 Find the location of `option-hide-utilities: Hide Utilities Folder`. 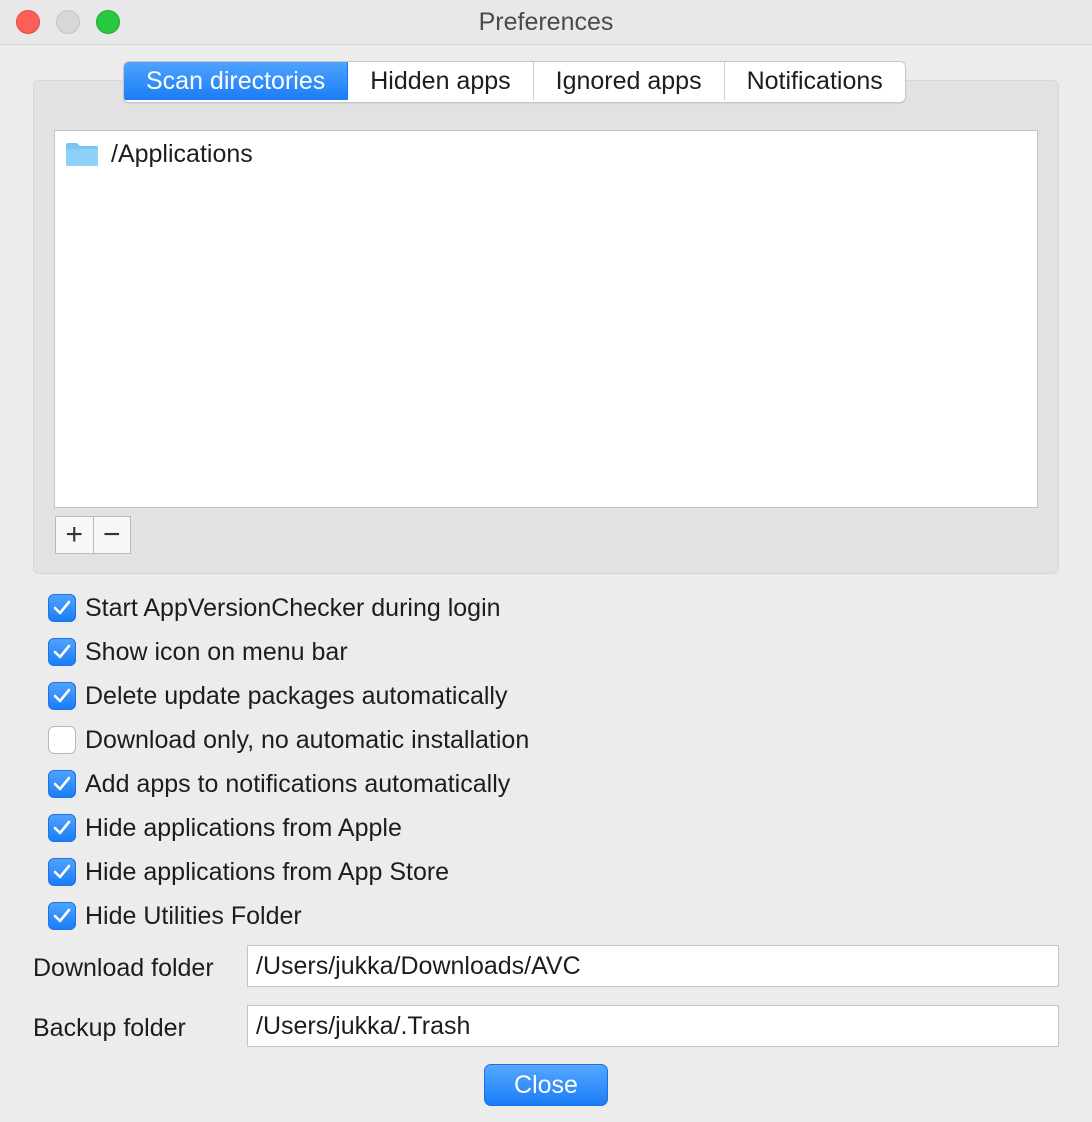

option-hide-utilities: Hide Utilities Folder is located at coordinates (175, 916).